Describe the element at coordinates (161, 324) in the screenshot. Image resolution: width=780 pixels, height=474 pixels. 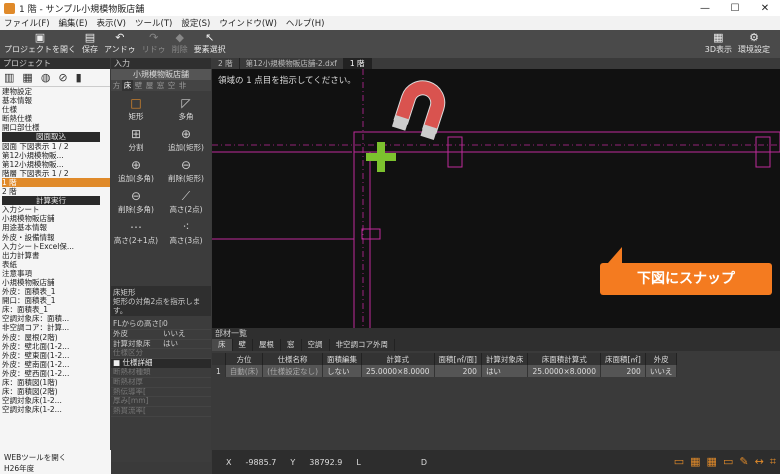
I see `prop-row: FLからの高さ[m]0` at that location.